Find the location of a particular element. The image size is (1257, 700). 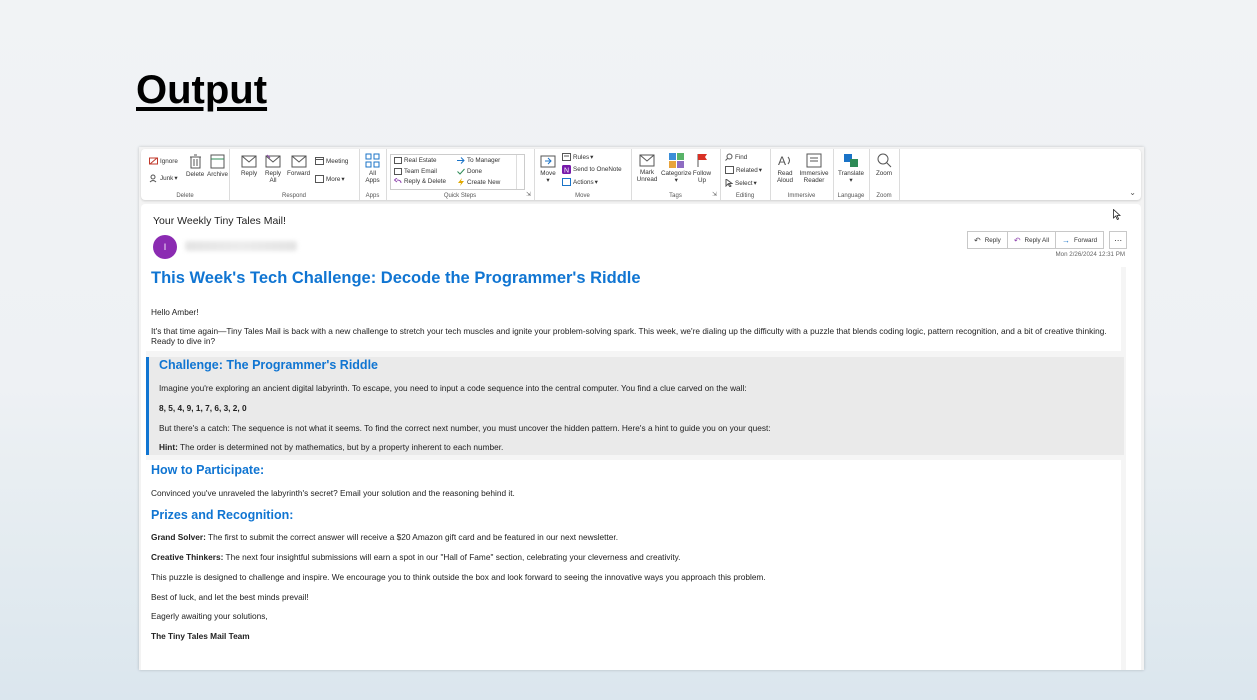

archive-button: Archive is located at coordinates (217, 166).